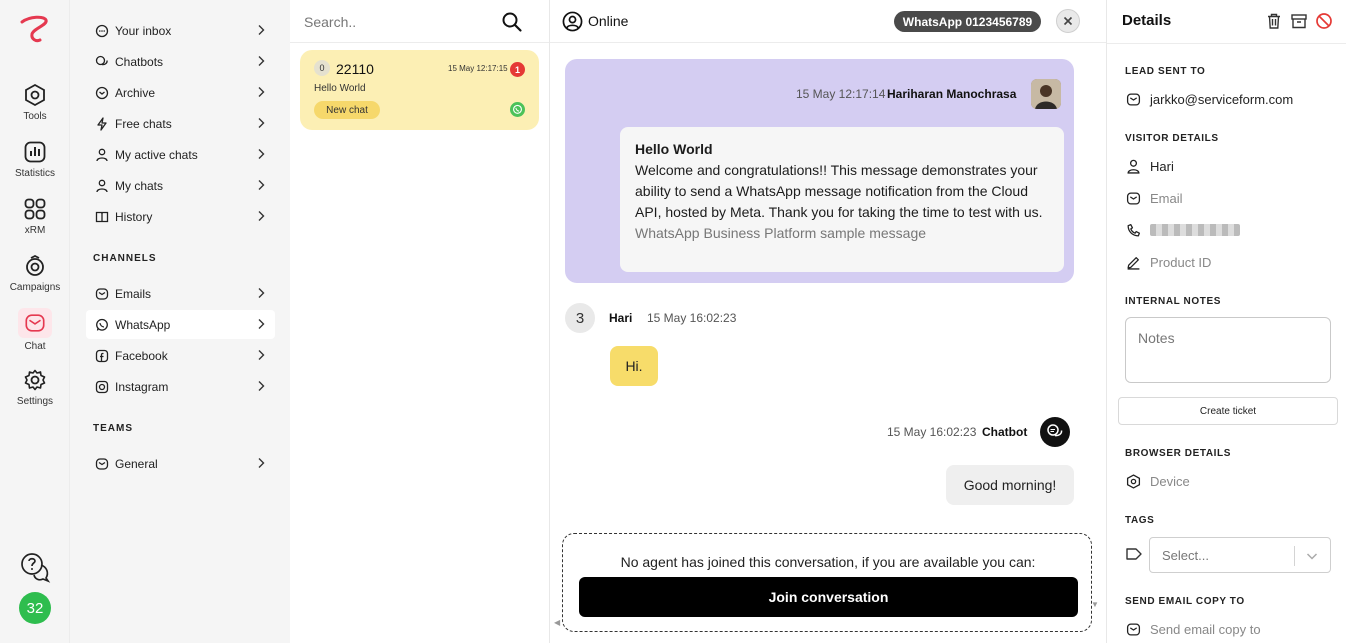 The width and height of the screenshot is (1346, 643). Describe the element at coordinates (1193, 629) in the screenshot. I see `email-copy-row: Send email copy to` at that location.